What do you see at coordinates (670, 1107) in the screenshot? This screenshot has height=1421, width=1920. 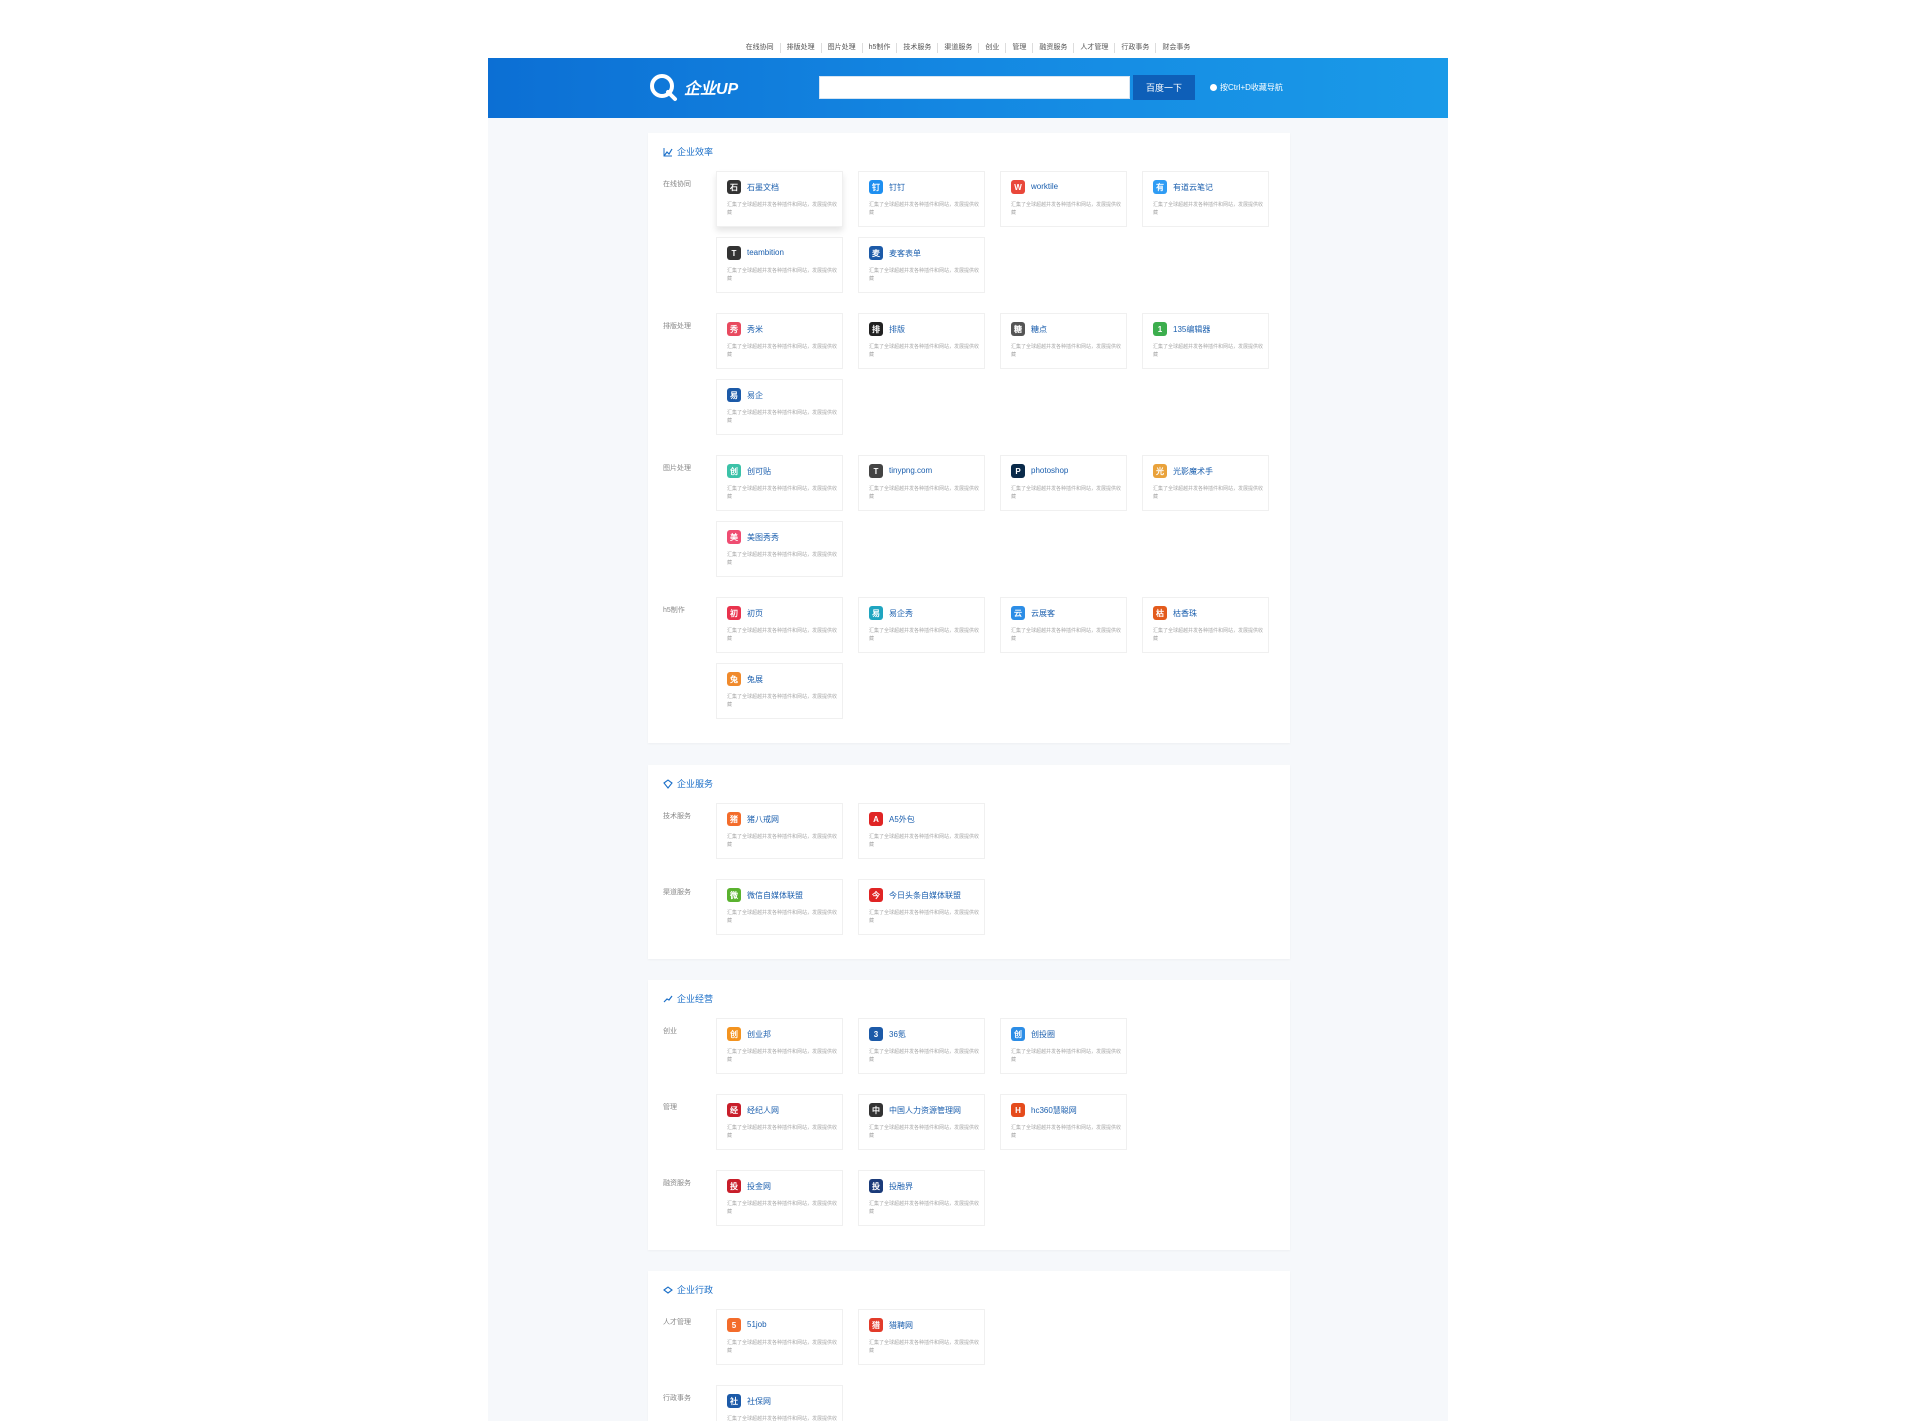 I see `category-label: 管理` at bounding box center [670, 1107].